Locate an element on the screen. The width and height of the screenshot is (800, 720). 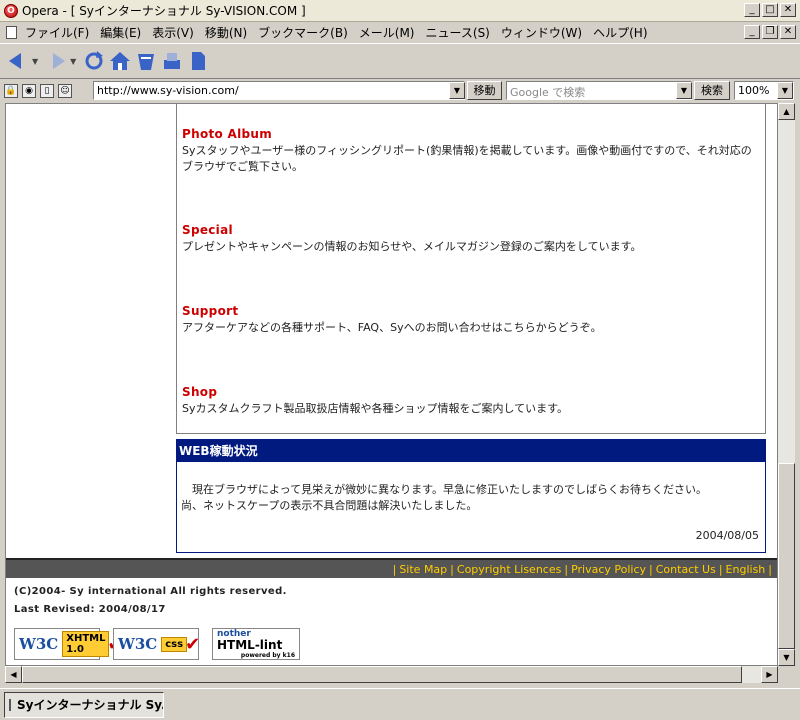
hotlist-button is located at coordinates (146, 61).